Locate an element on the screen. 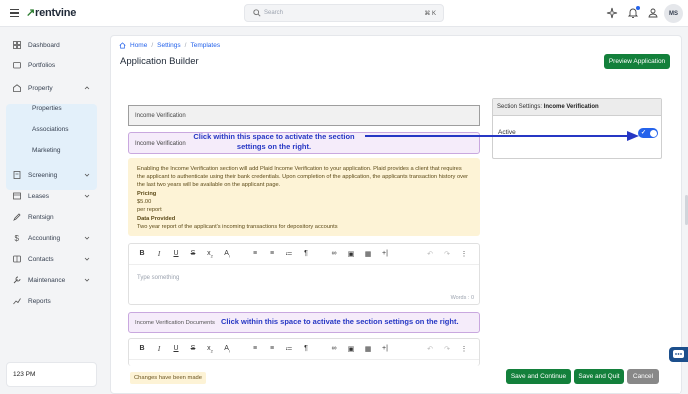 This screenshot has height=394, width=688. sidebar-item-accounting: $ Accounting is located at coordinates (51, 238).